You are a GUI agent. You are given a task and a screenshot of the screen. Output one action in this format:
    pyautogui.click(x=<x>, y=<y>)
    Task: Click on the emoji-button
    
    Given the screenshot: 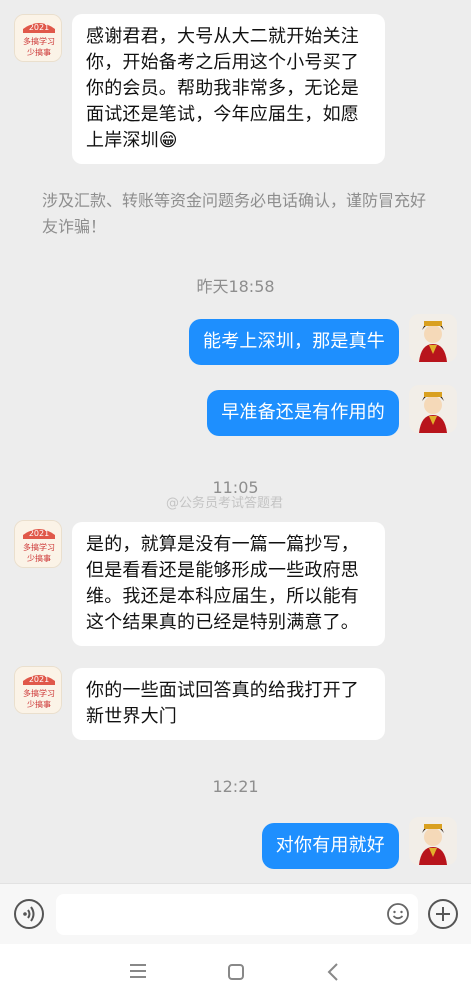 What is the action you would take?
    pyautogui.click(x=398, y=914)
    